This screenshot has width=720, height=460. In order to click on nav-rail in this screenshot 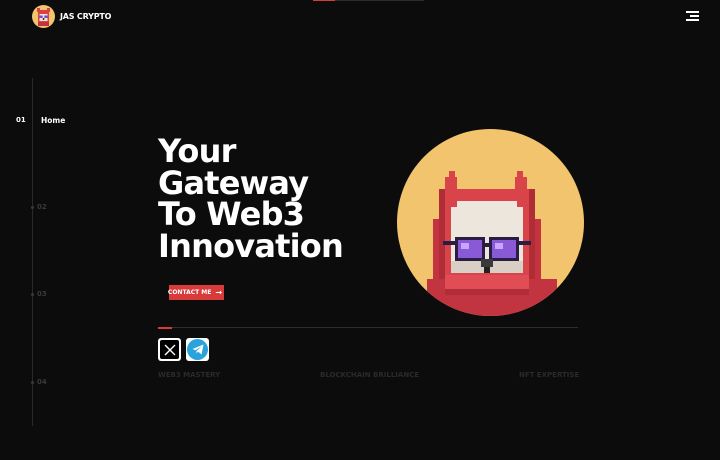, I will do `click(32, 252)`.